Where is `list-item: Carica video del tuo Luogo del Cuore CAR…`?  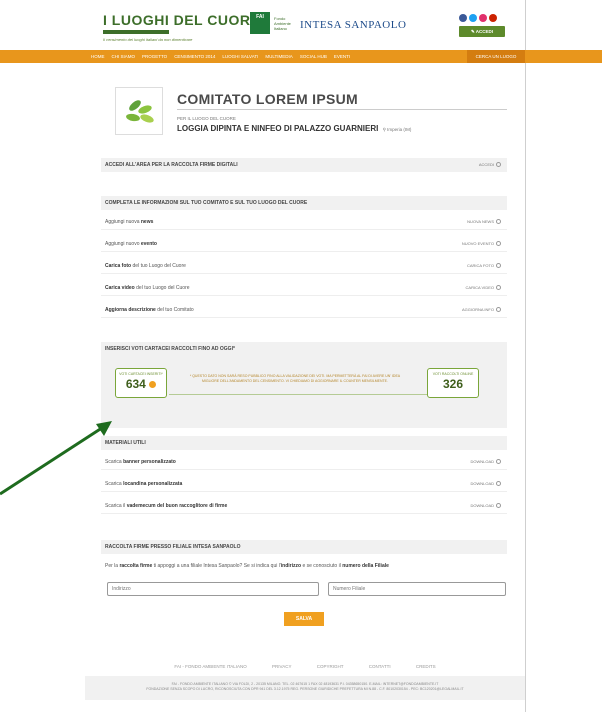 list-item: Carica video del tuo Luogo del Cuore CAR… is located at coordinates (304, 288).